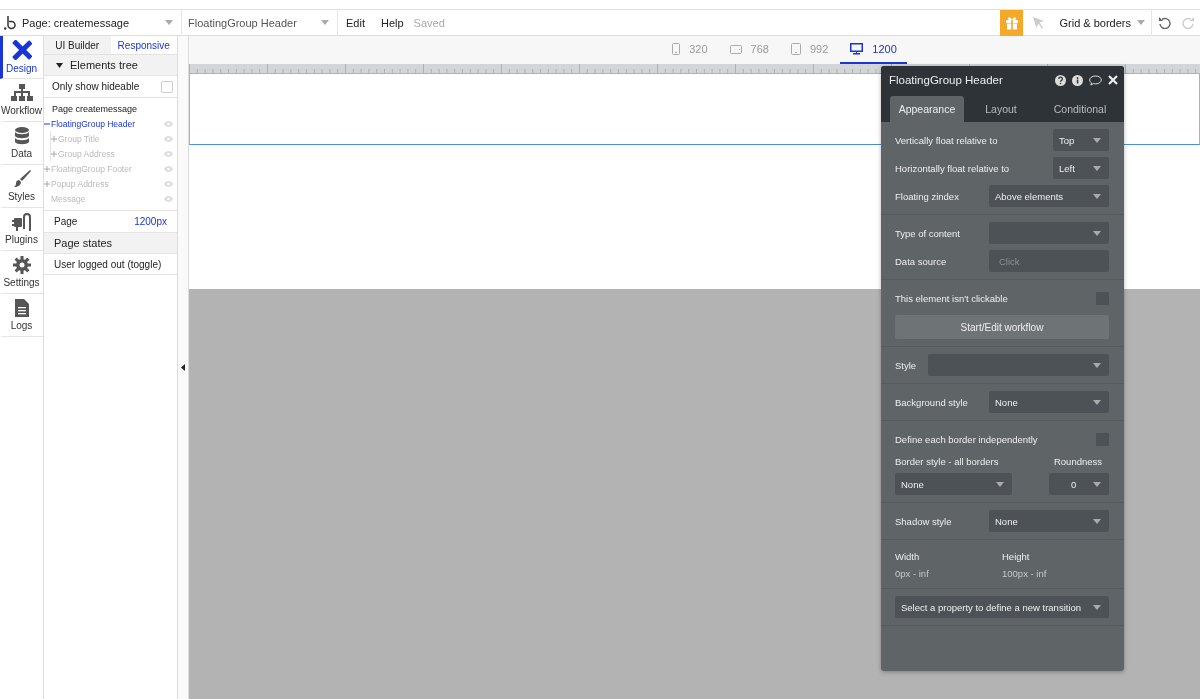 This screenshot has height=699, width=1200. Describe the element at coordinates (946, 80) in the screenshot. I see `panel-title: FloatingGroup Header` at that location.